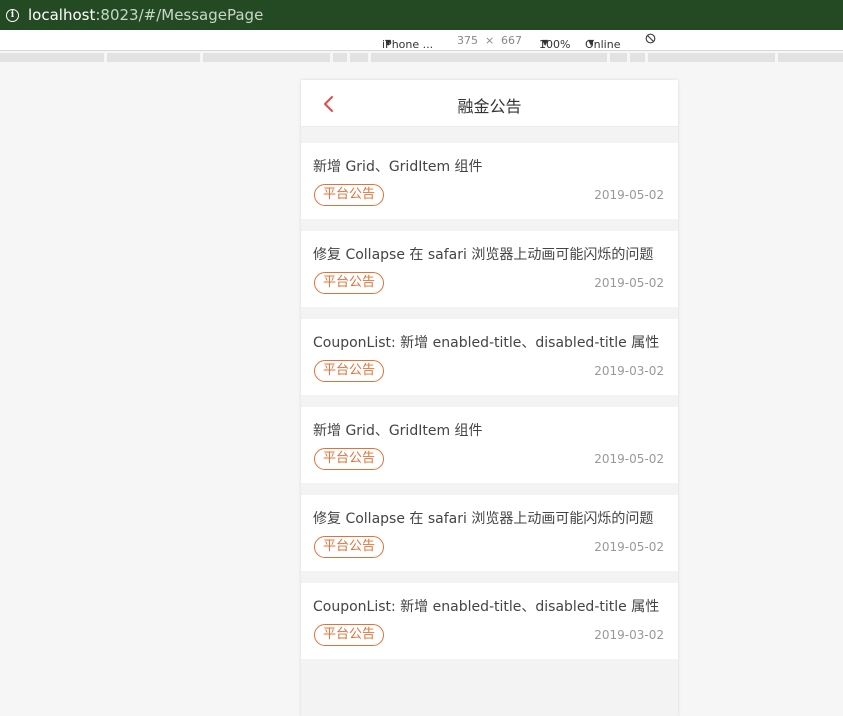 Image resolution: width=843 pixels, height=716 pixels. I want to click on viewport-height: 667, so click(511, 40).